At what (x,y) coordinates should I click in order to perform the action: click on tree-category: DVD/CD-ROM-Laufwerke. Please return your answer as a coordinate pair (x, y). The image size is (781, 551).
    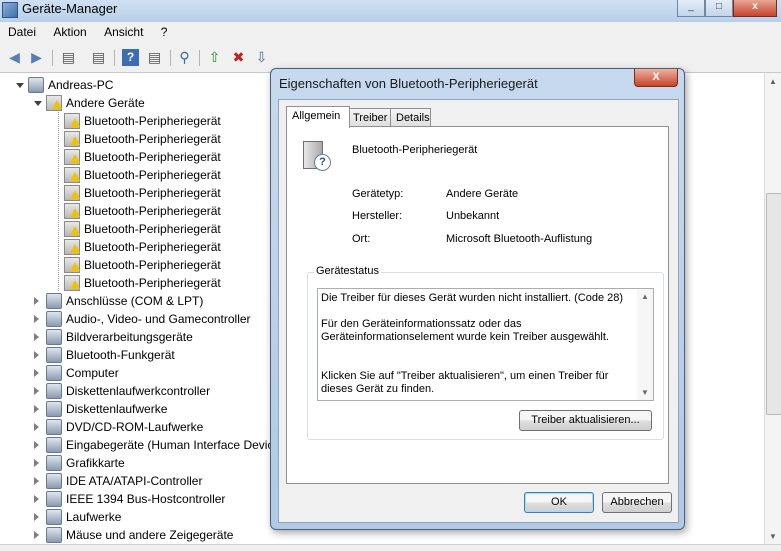
    Looking at the image, I should click on (154, 427).